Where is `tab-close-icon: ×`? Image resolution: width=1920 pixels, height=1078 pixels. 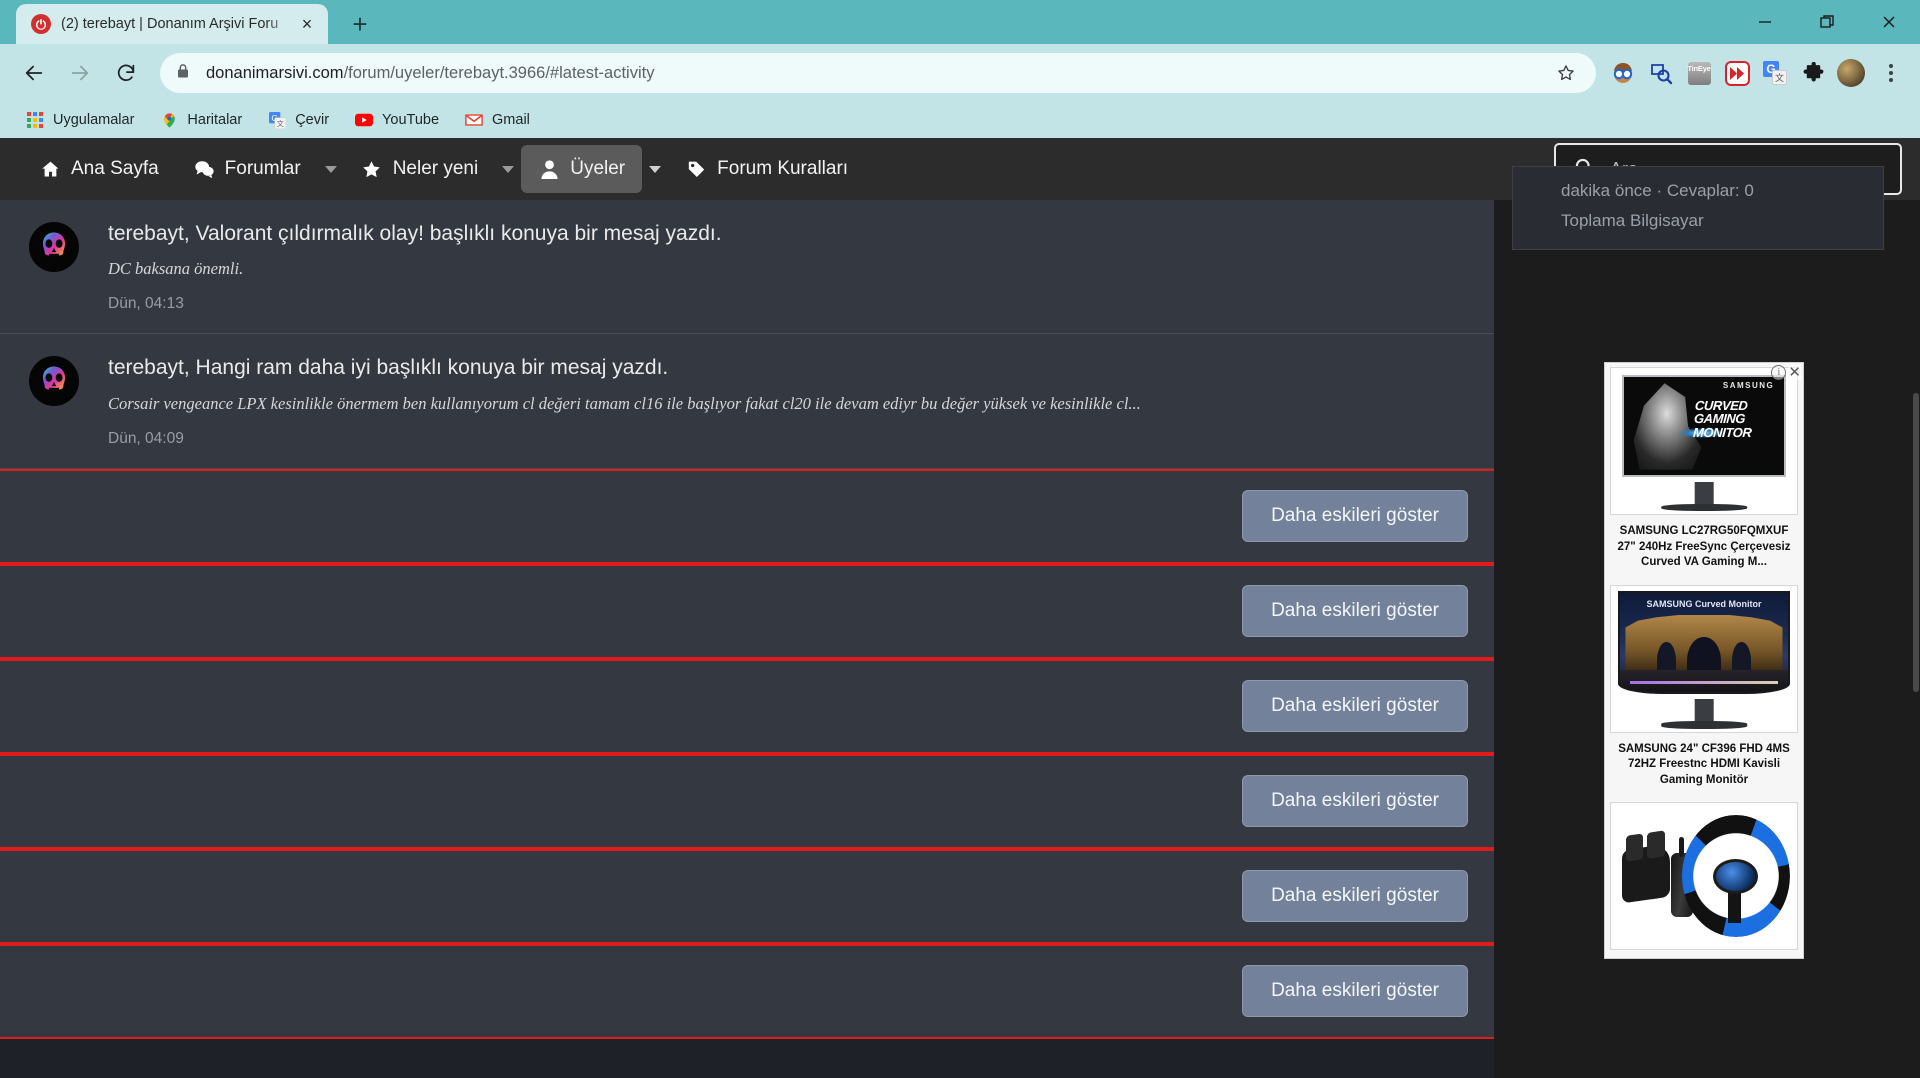
tab-close-icon: × is located at coordinates (307, 24).